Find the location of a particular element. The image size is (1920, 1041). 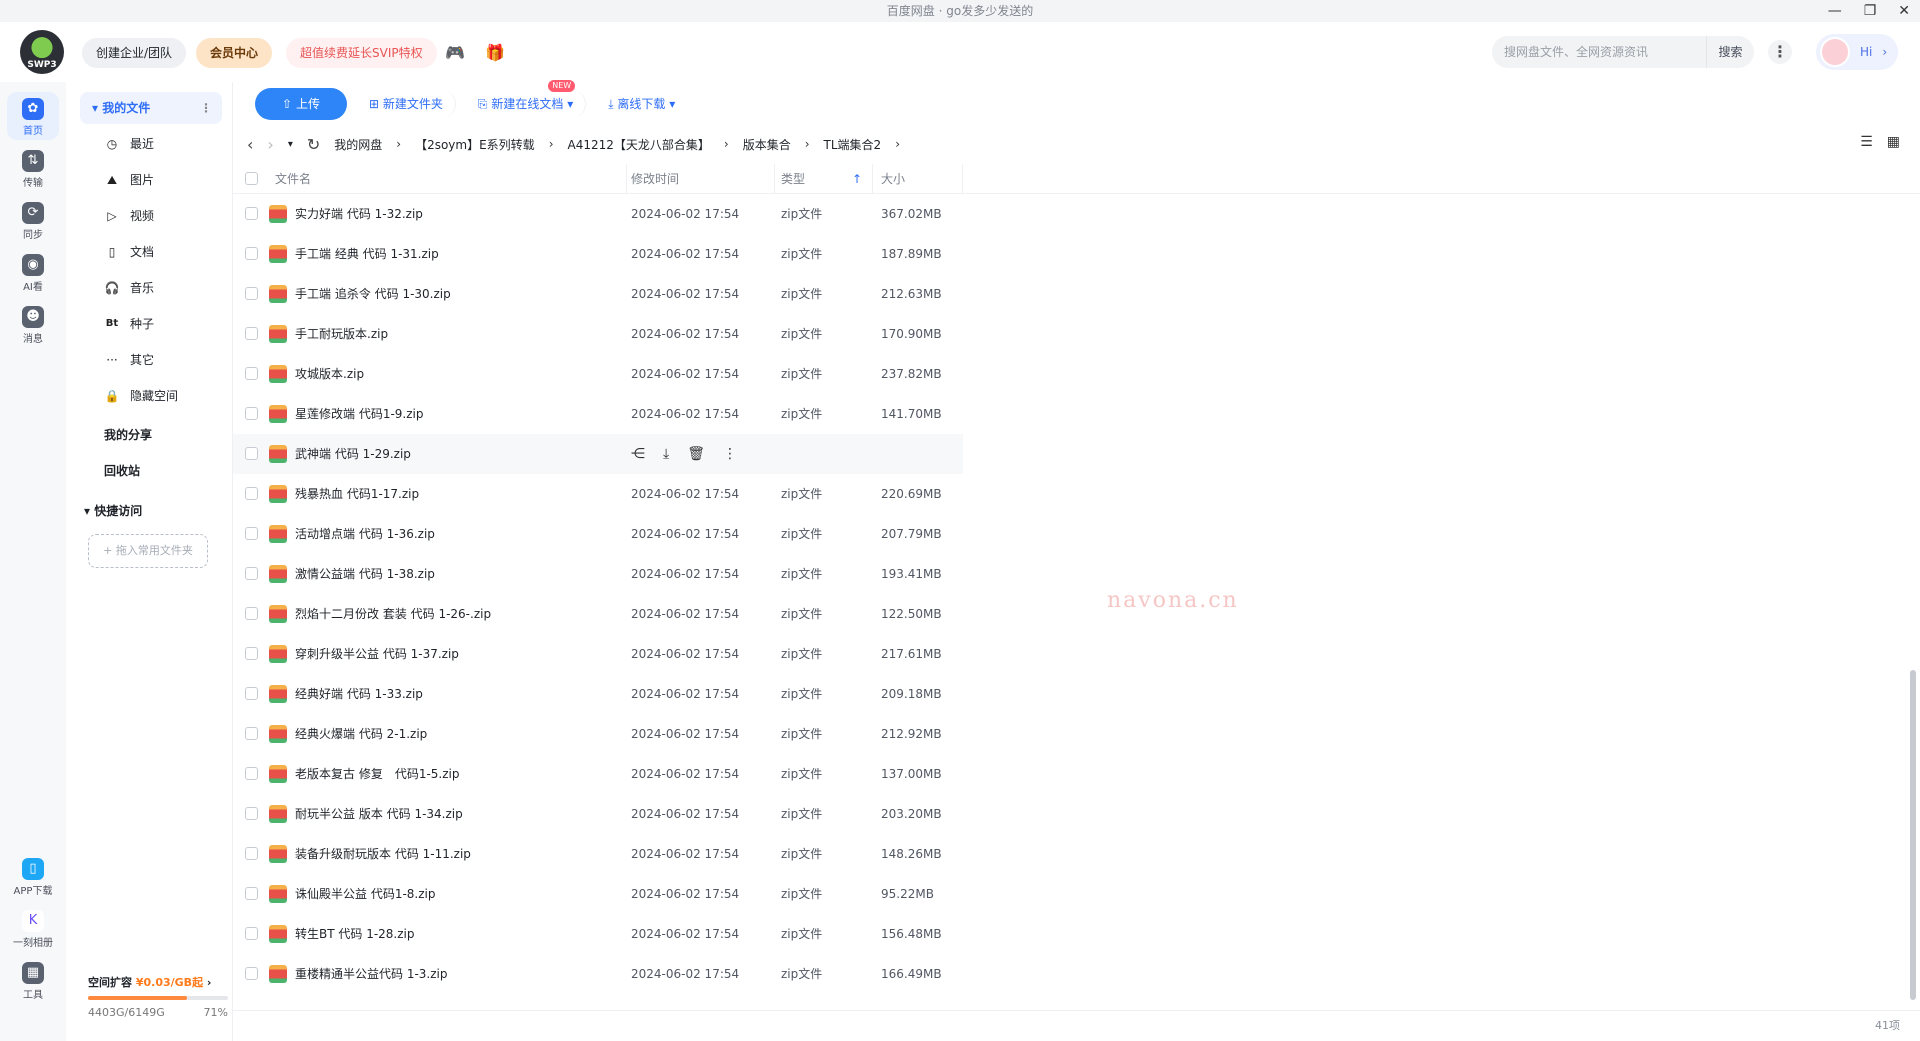

gift-icon: 🎁 is located at coordinates (495, 53).